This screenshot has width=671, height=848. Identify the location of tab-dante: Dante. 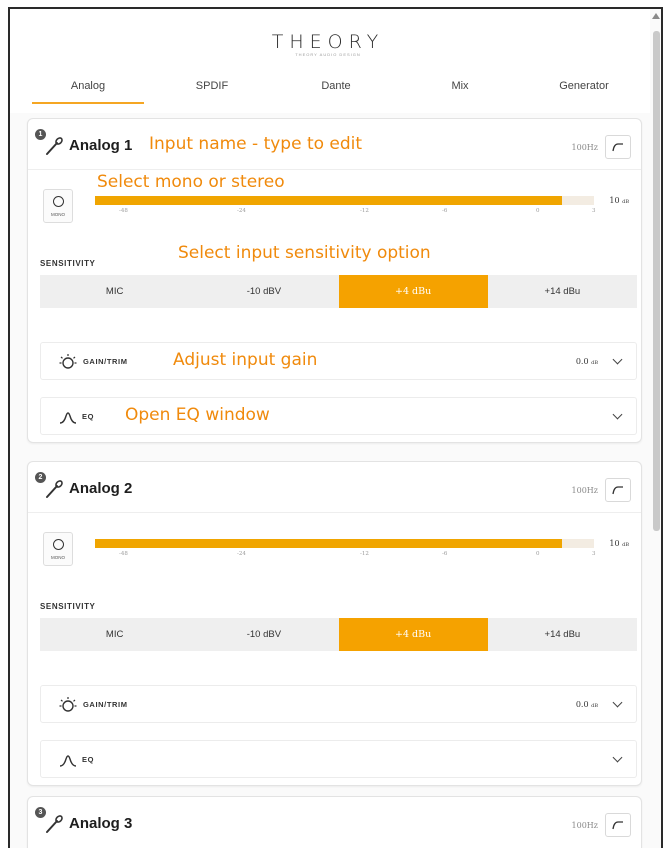
(336, 91).